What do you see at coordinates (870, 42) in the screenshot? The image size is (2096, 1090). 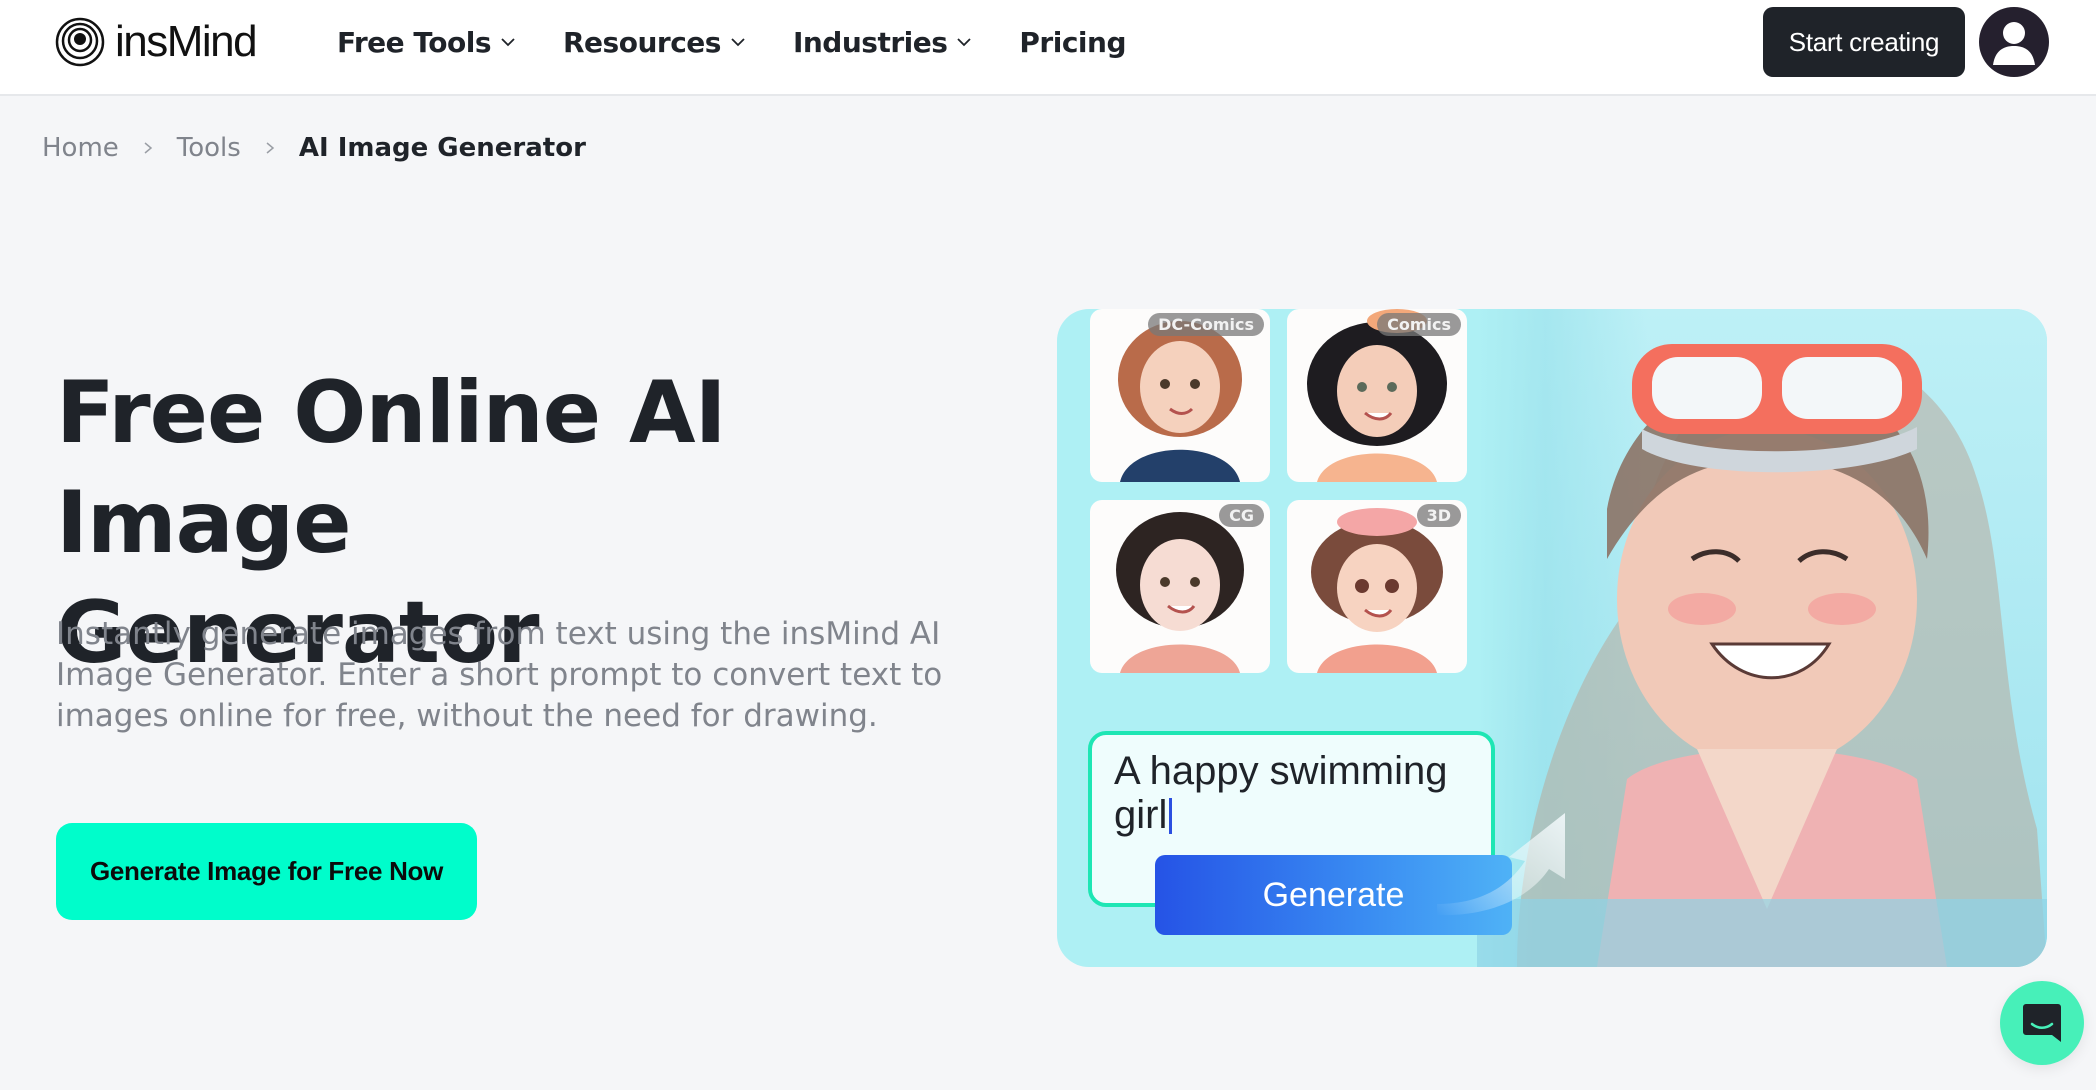 I see `nav-industries-label: Industries` at bounding box center [870, 42].